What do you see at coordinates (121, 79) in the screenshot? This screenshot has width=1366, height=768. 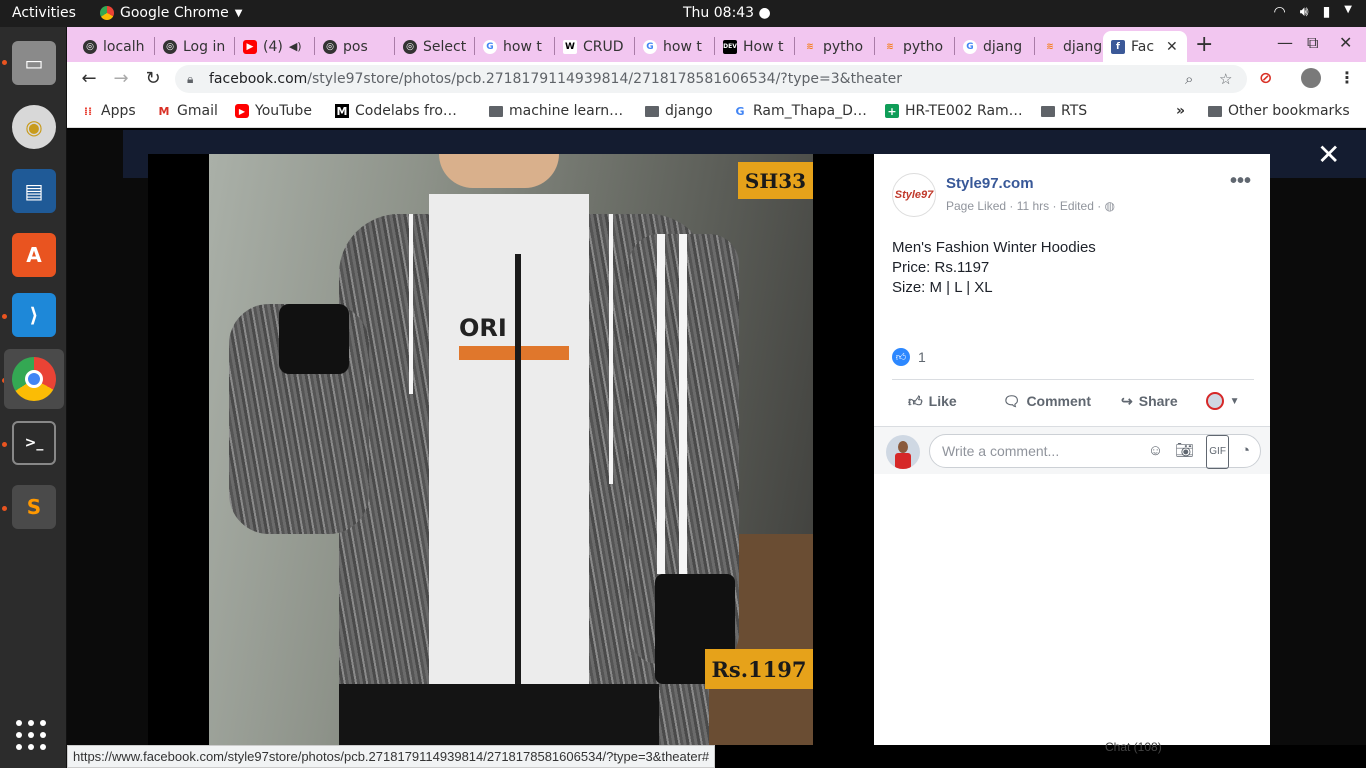 I see `forward-icon: →` at bounding box center [121, 79].